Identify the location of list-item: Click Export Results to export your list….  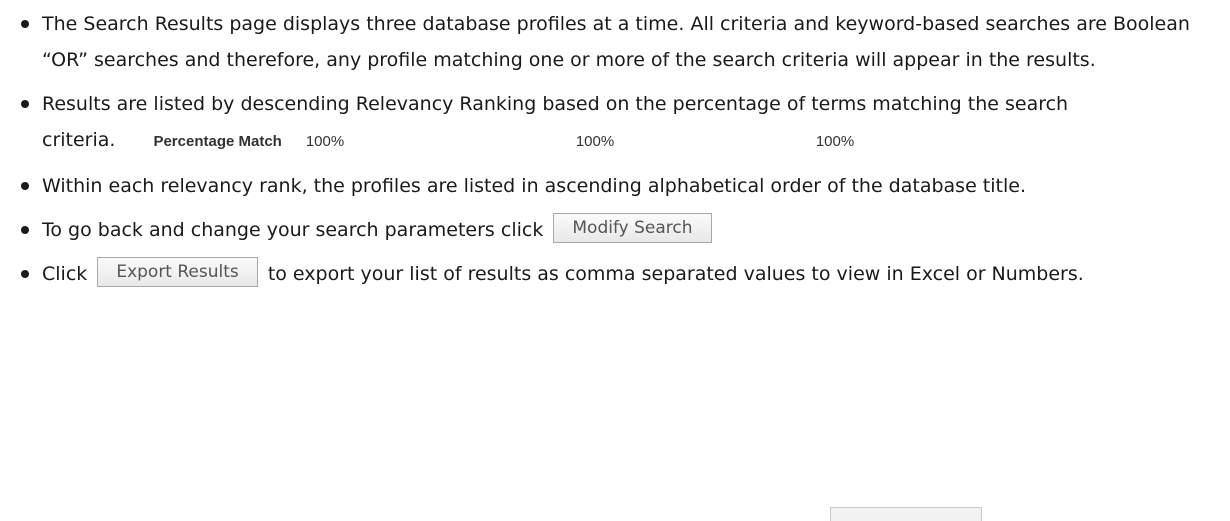
(620, 274).